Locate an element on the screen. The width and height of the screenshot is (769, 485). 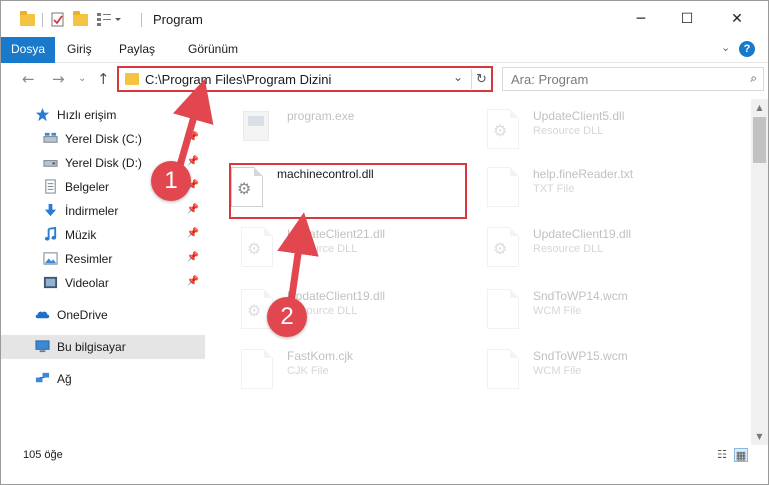
arrow-to-address-bar is located at coordinates (193, 125).